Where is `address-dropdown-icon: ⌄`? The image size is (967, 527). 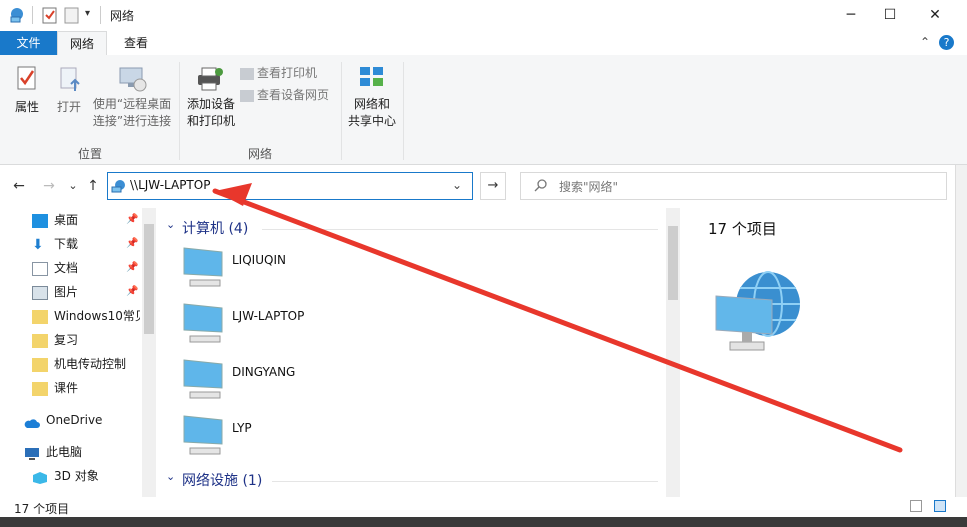 address-dropdown-icon: ⌄ is located at coordinates (457, 185).